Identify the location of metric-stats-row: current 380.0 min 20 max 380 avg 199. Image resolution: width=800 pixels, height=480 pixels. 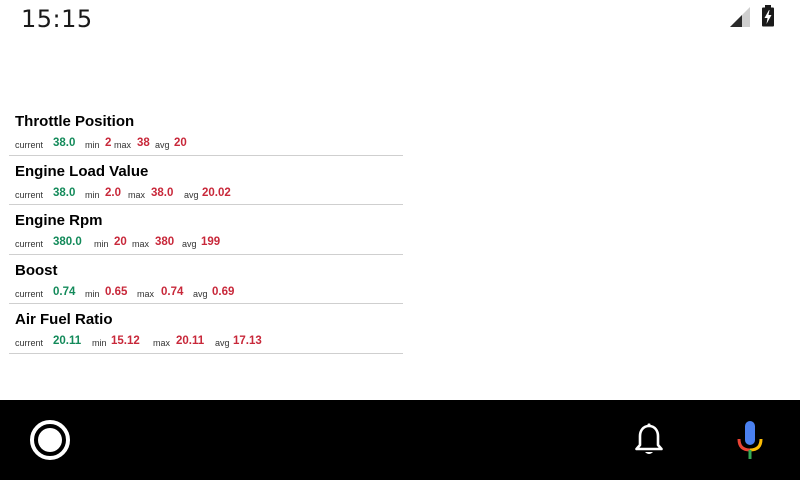
(210, 243).